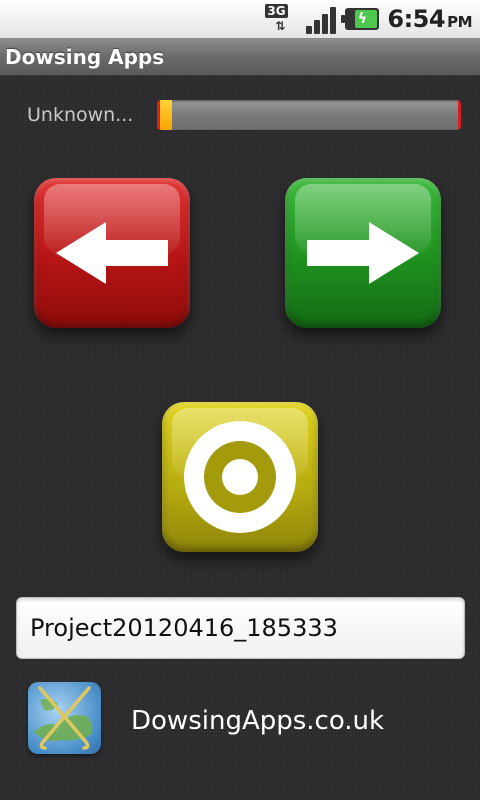 The image size is (480, 800). Describe the element at coordinates (240, 628) in the screenshot. I see `project-name-input` at that location.